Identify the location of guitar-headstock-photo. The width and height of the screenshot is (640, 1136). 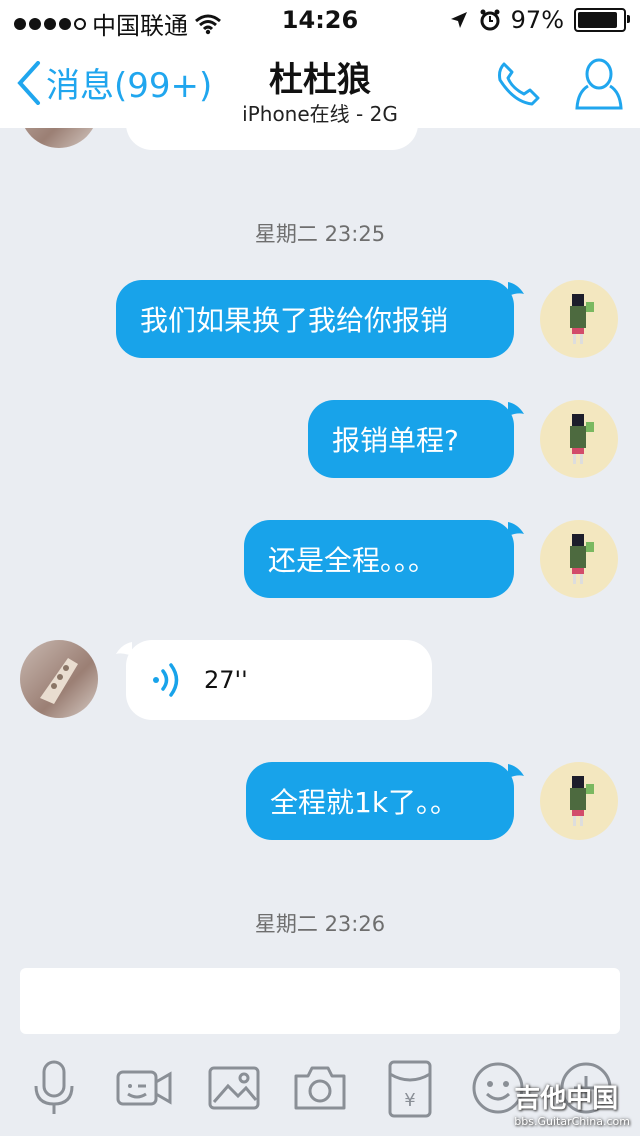
(59, 681).